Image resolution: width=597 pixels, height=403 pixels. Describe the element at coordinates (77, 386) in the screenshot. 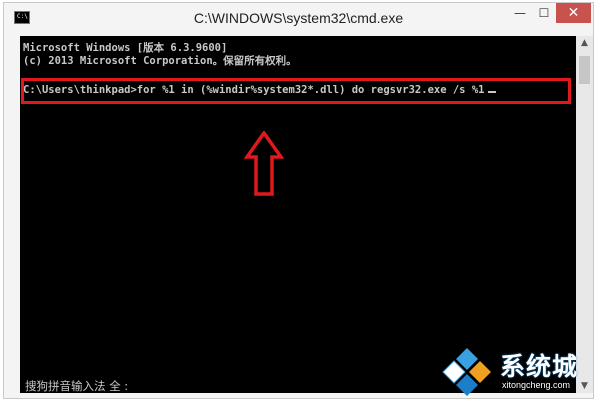

I see `ime-status-bar: 搜狗拼音输入法 全 :` at that location.